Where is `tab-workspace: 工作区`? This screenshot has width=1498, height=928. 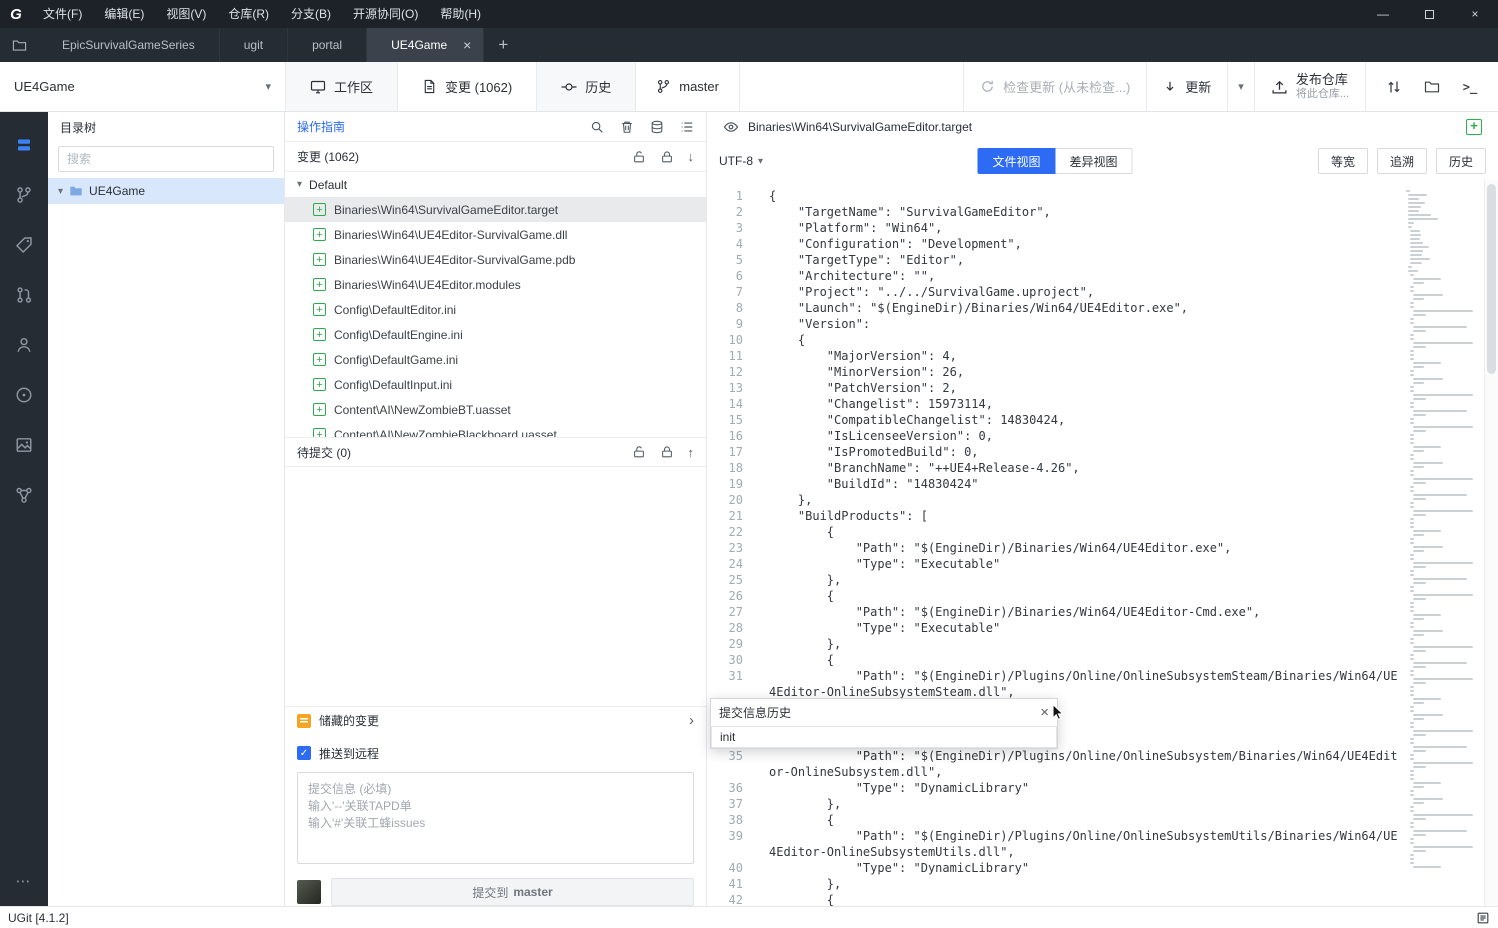 tab-workspace: 工作区 is located at coordinates (341, 86).